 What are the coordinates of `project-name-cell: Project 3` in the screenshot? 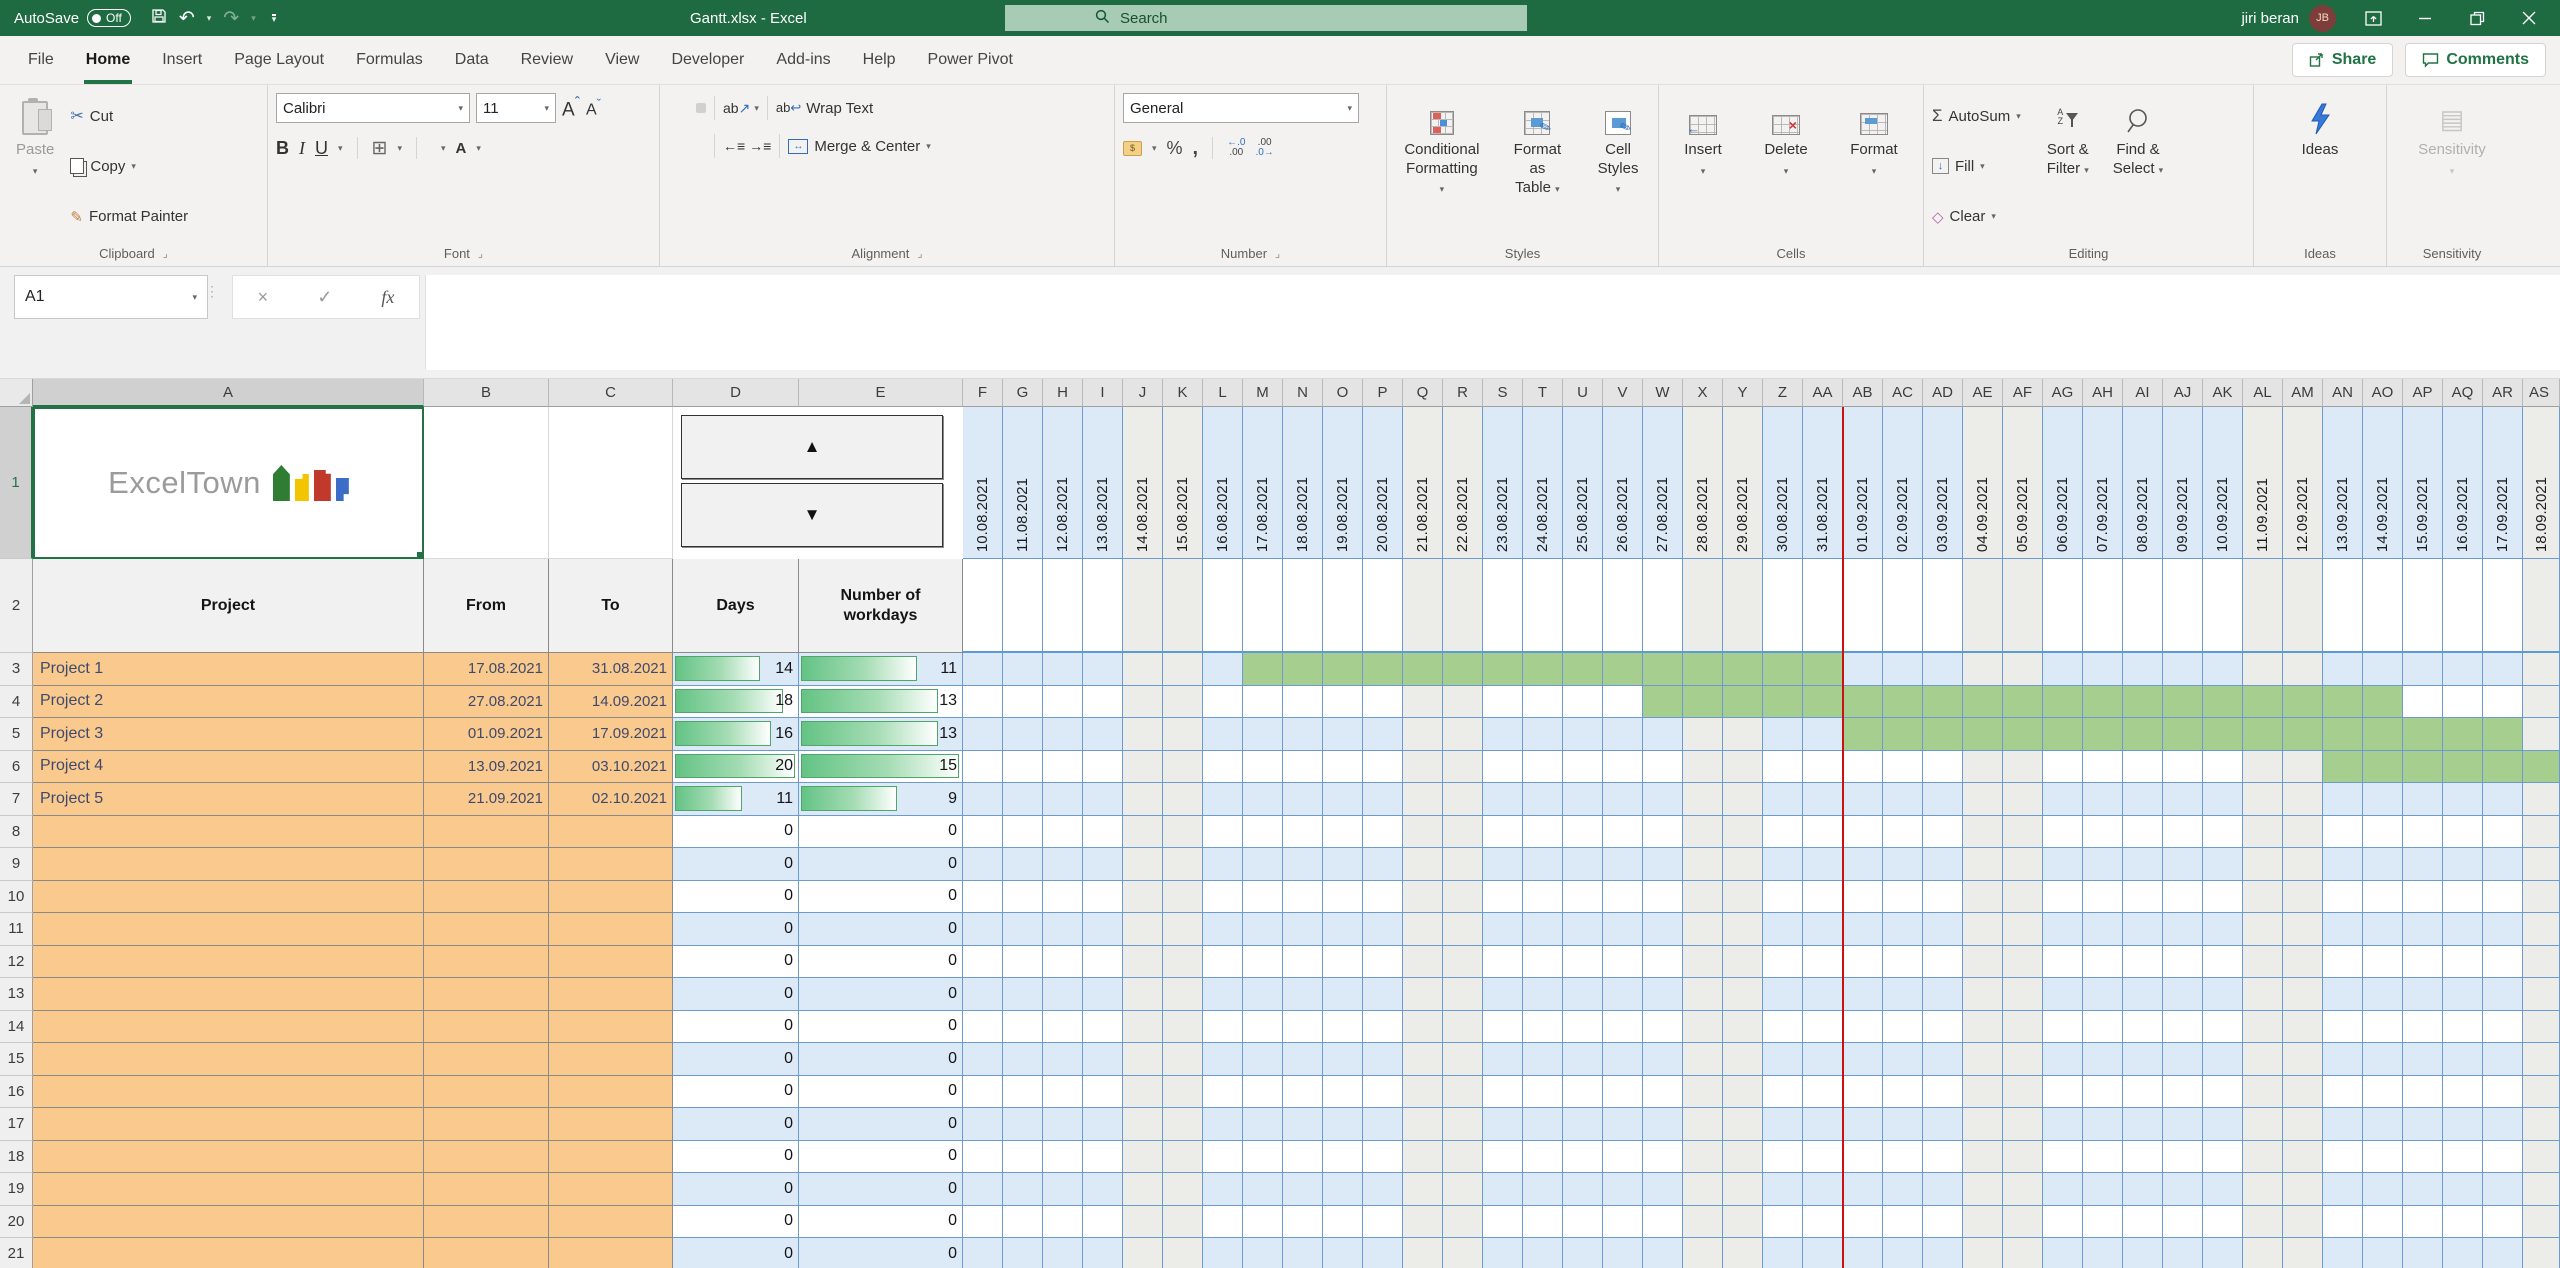 It's located at (228, 734).